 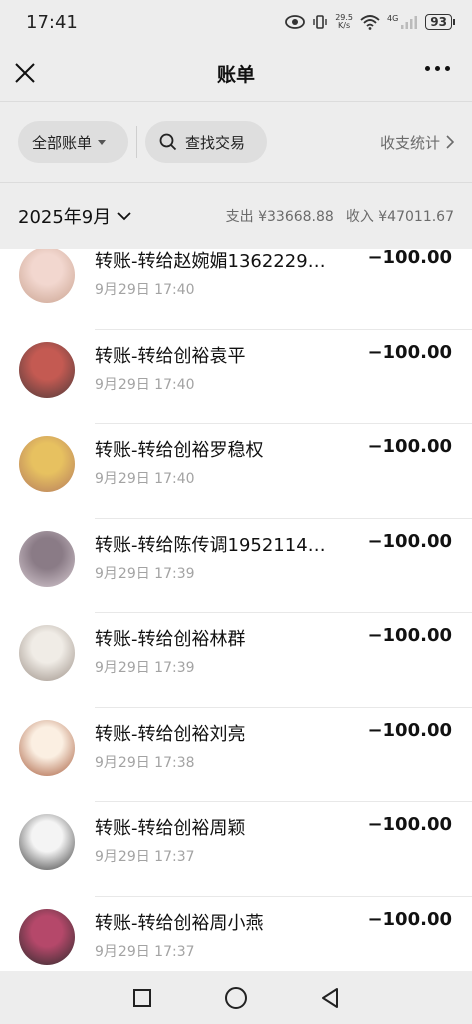 I want to click on month-row: 2025年9月 支出 ¥33668.88 收入 ¥47011.67, so click(x=236, y=216).